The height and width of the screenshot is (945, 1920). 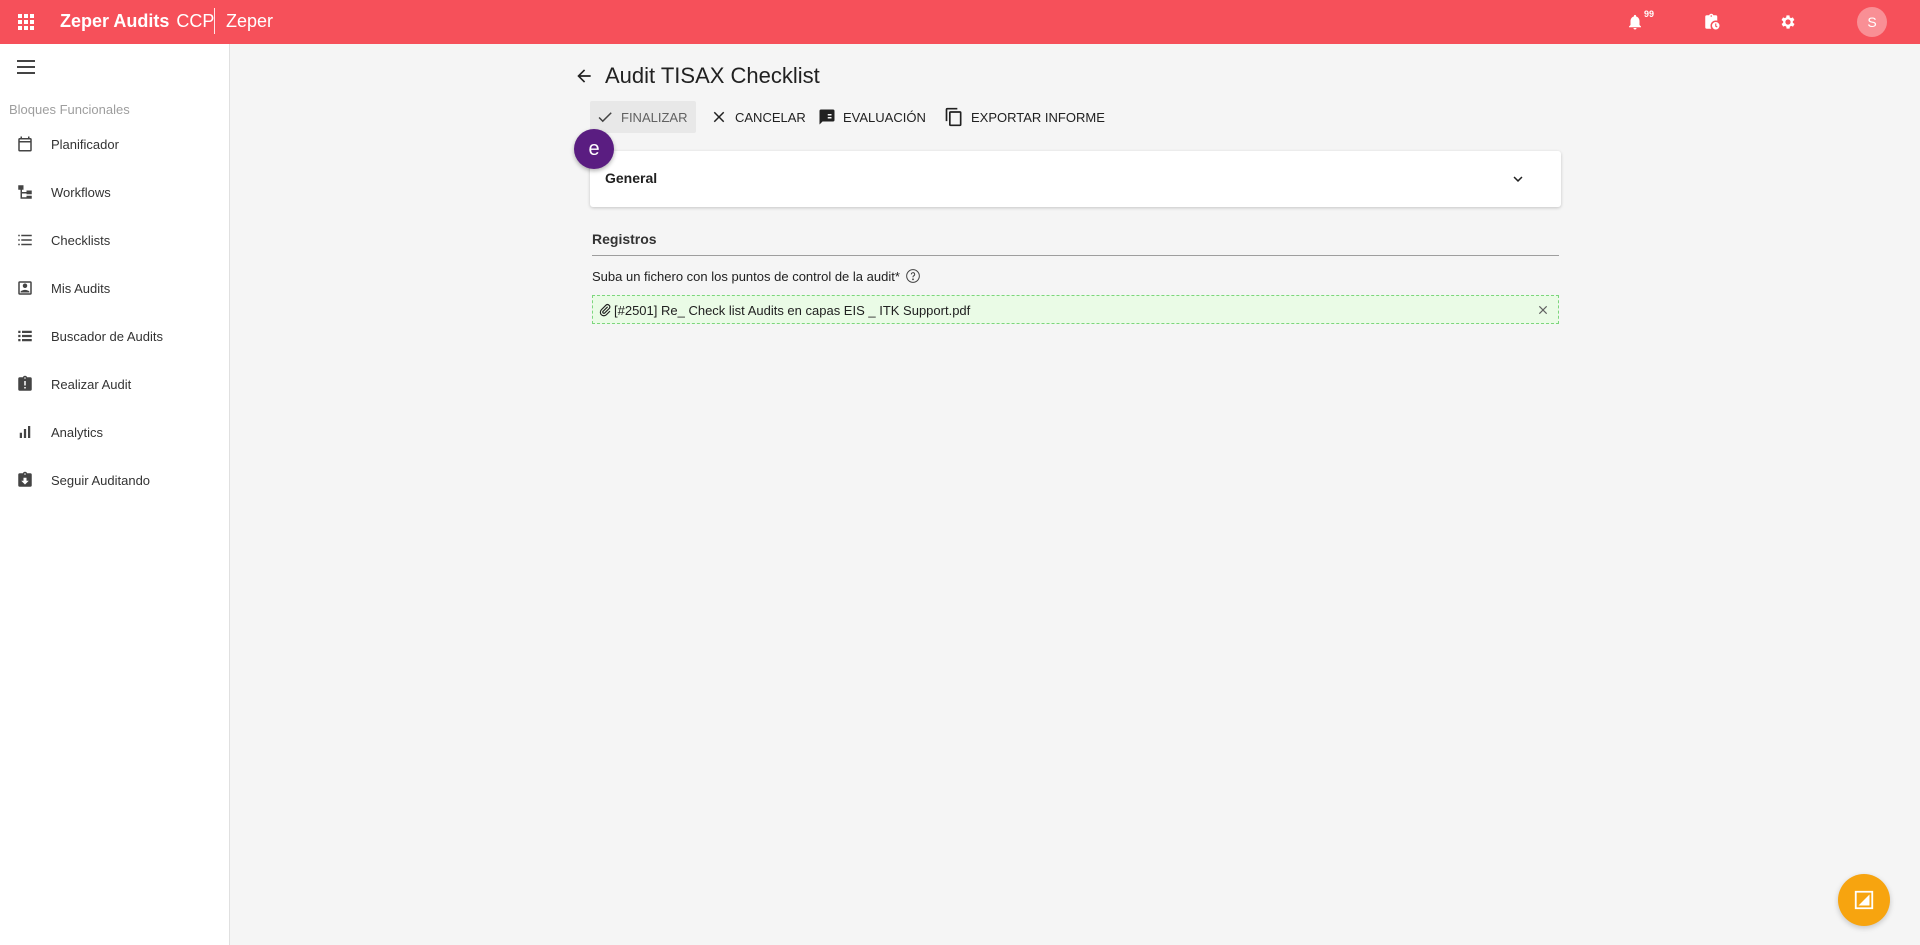 I want to click on clipboard-download-icon, so click(x=25, y=479).